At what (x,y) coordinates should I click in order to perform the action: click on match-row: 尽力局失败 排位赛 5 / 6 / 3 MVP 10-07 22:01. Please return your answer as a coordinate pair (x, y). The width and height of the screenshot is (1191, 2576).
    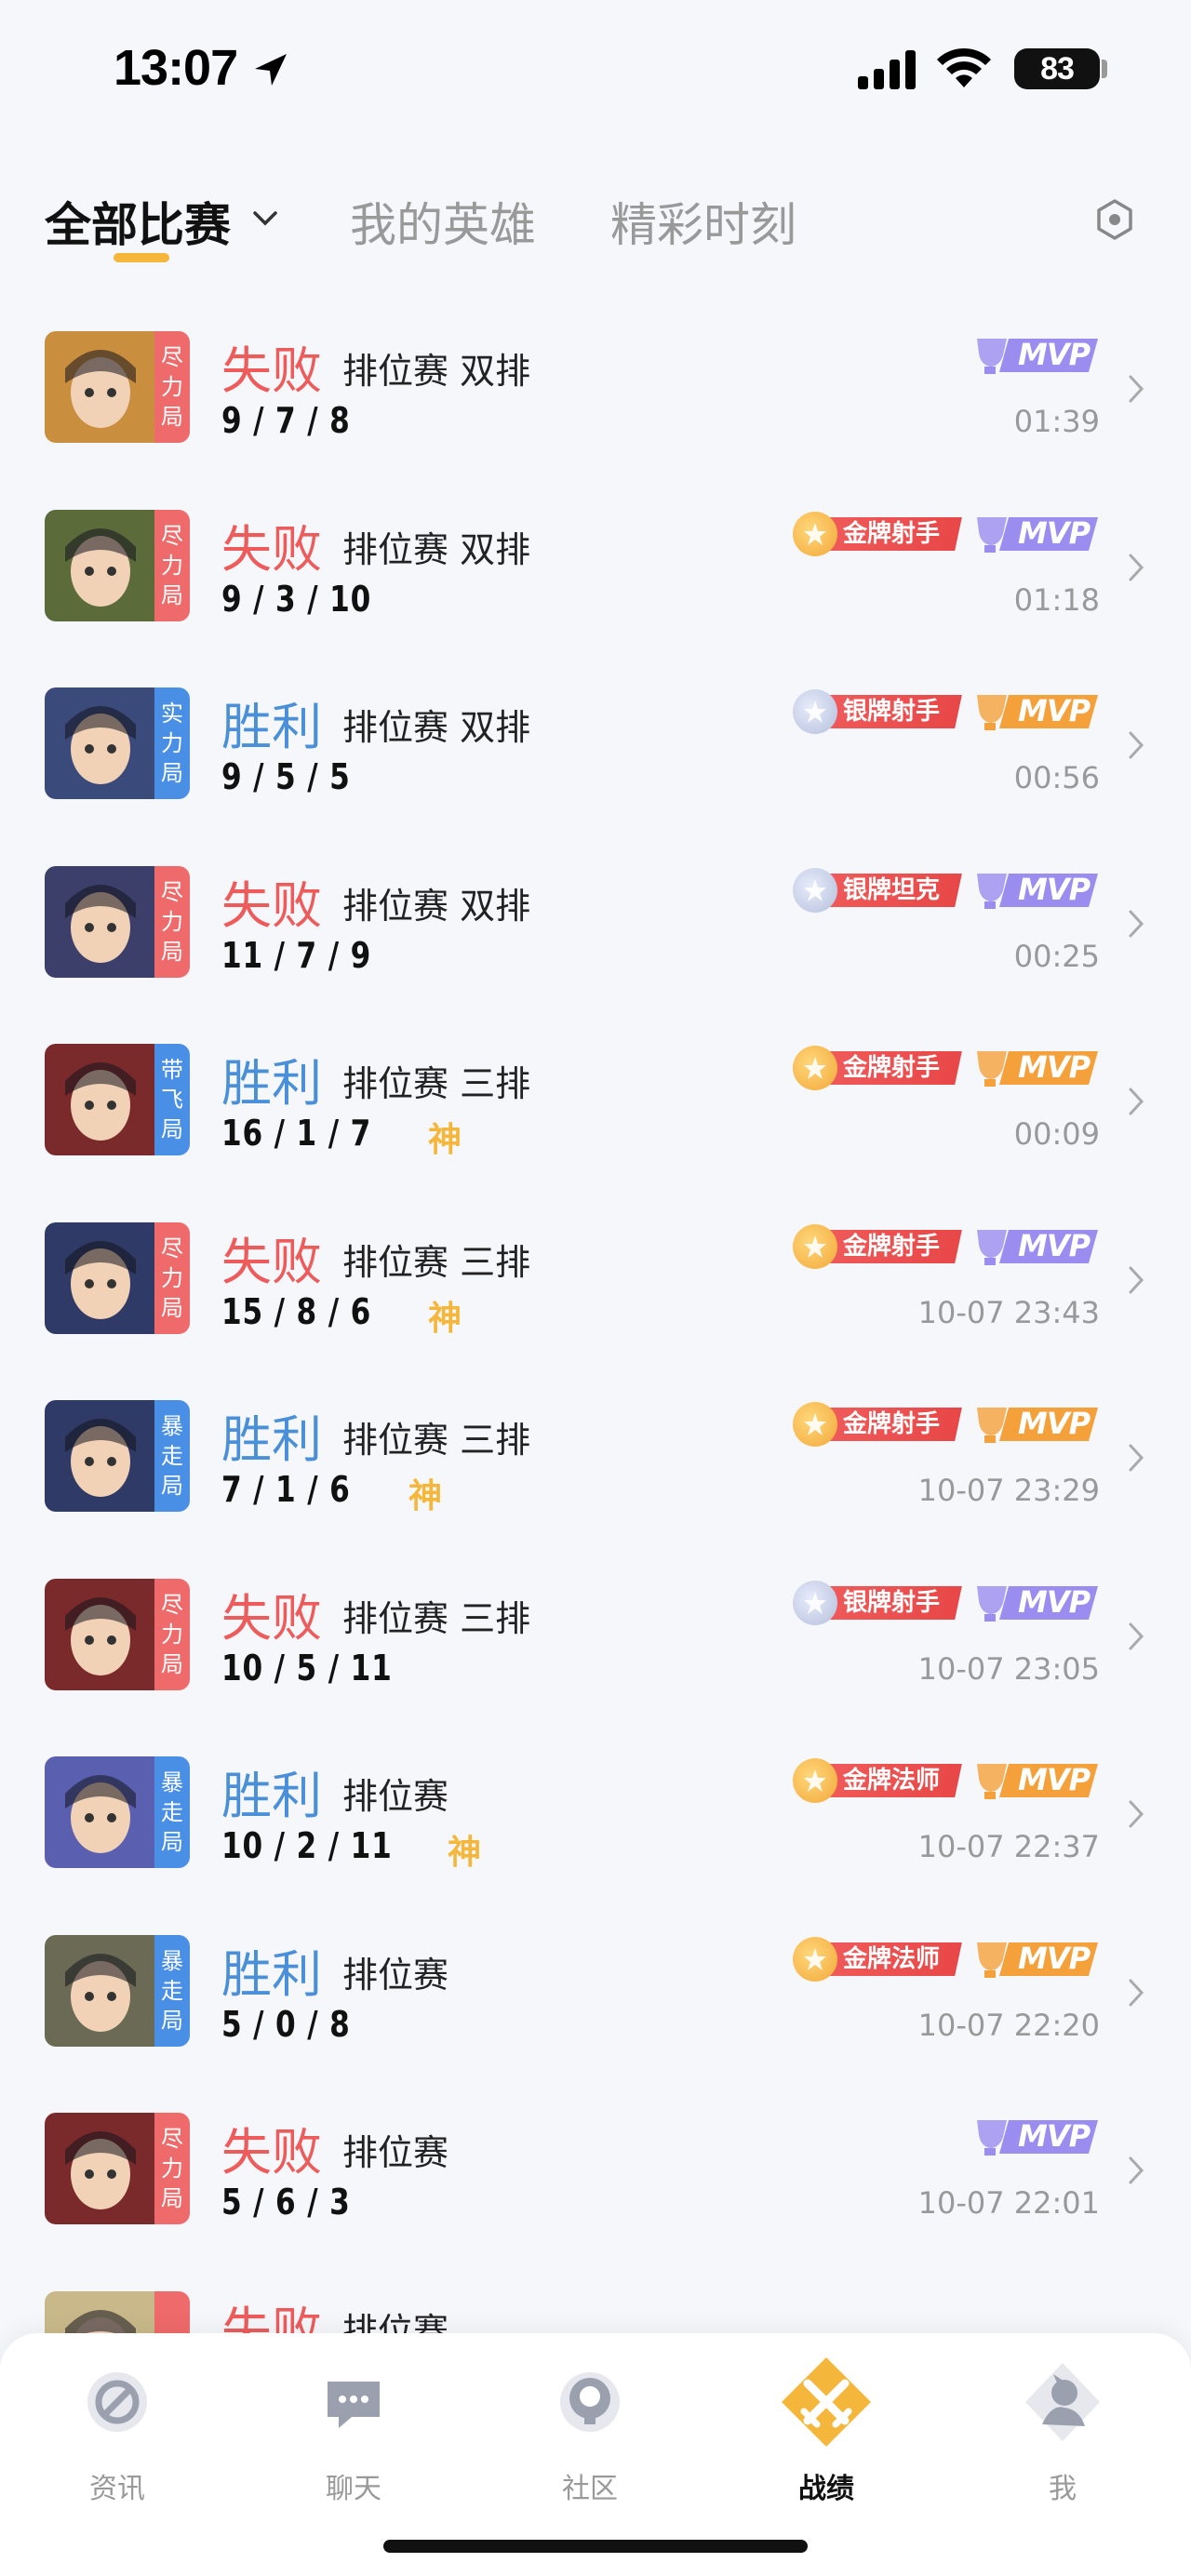
    Looking at the image, I should click on (595, 2168).